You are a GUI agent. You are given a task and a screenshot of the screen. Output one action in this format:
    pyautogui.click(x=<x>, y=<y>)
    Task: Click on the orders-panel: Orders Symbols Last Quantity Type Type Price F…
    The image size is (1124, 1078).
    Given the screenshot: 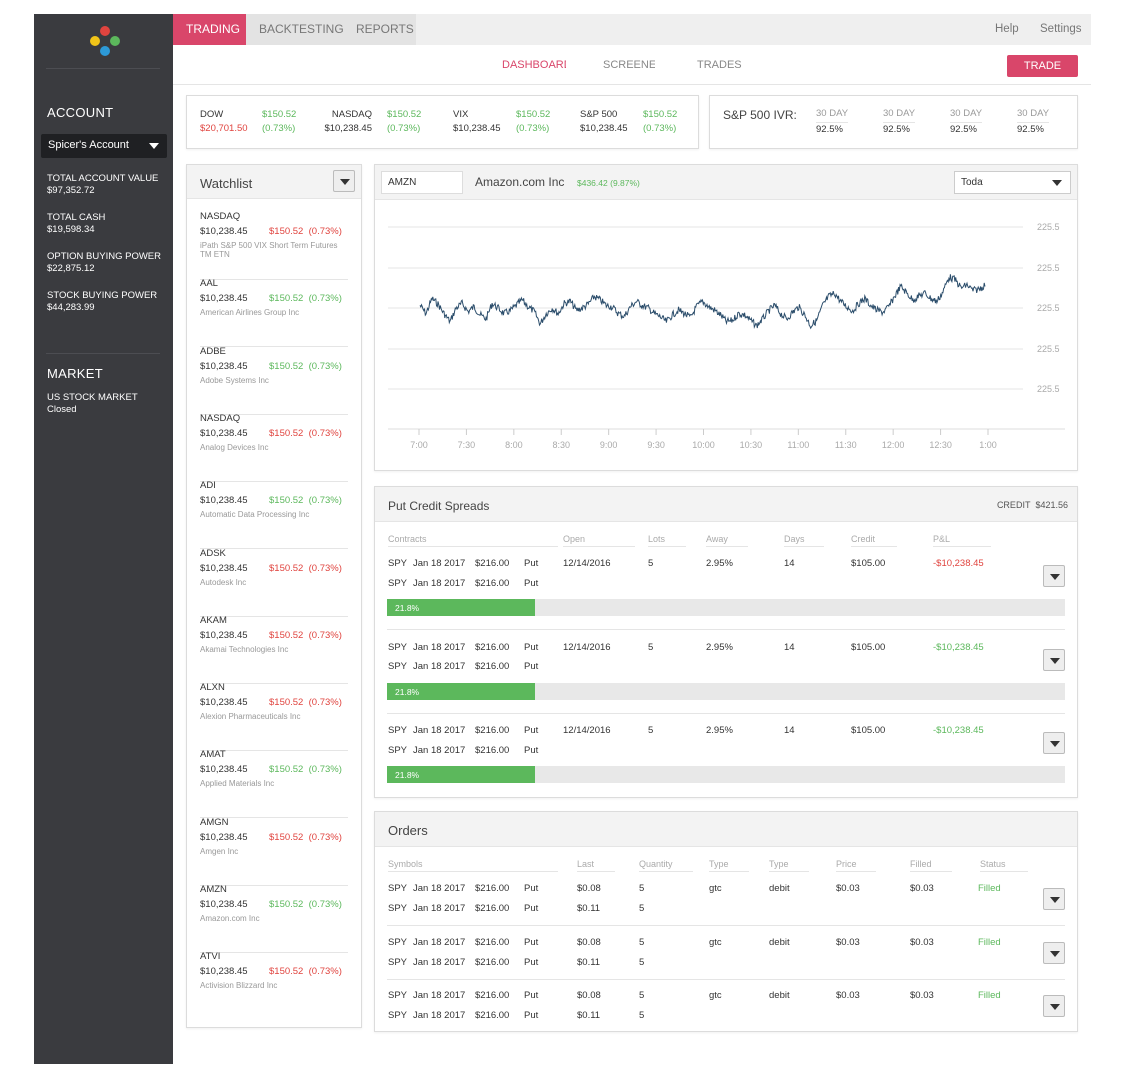 What is the action you would take?
    pyautogui.click(x=726, y=921)
    